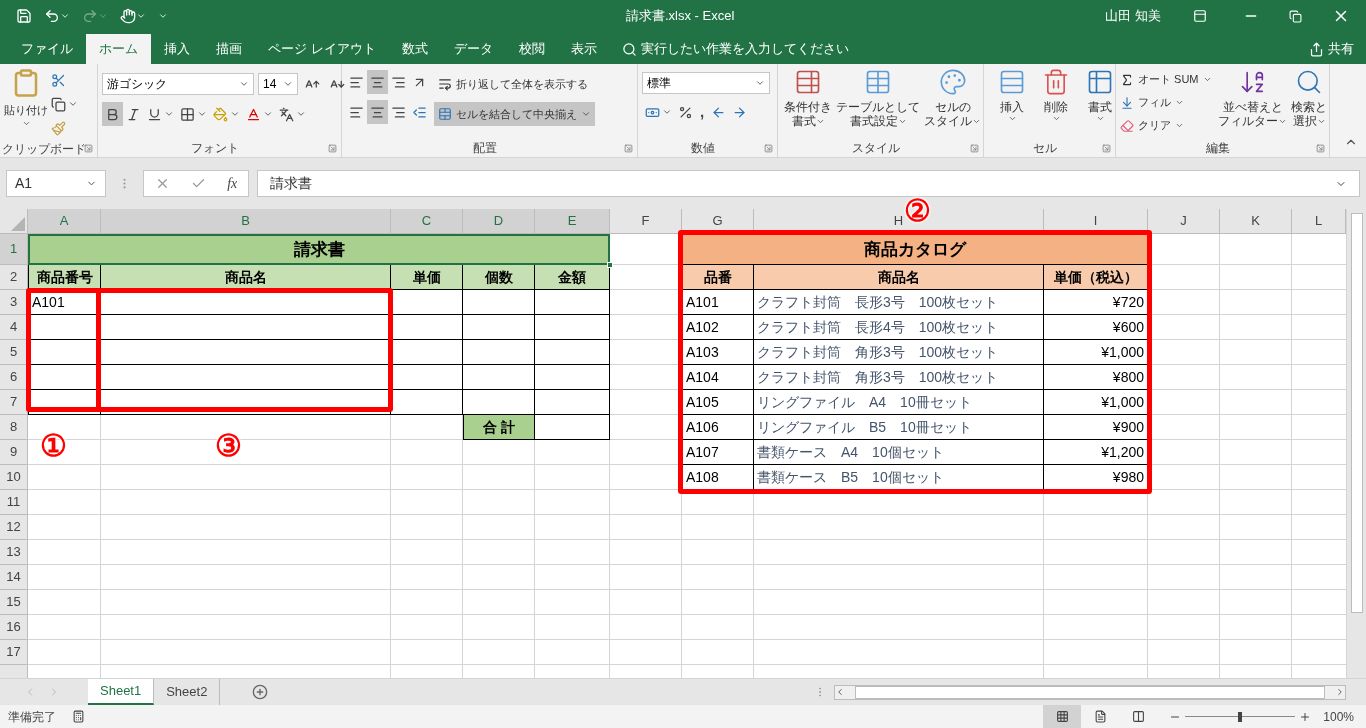 The image size is (1366, 728). What do you see at coordinates (278, 84) in the screenshot?
I see `font-size-field: 14` at bounding box center [278, 84].